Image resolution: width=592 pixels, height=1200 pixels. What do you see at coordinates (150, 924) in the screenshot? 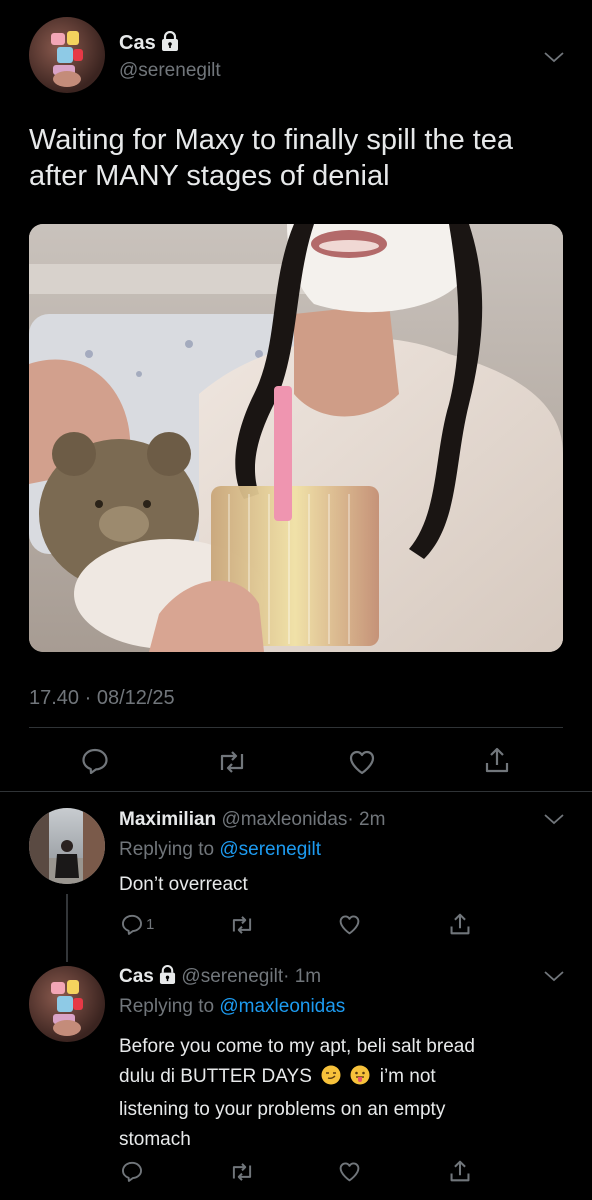
I see `reply-count: 1` at bounding box center [150, 924].